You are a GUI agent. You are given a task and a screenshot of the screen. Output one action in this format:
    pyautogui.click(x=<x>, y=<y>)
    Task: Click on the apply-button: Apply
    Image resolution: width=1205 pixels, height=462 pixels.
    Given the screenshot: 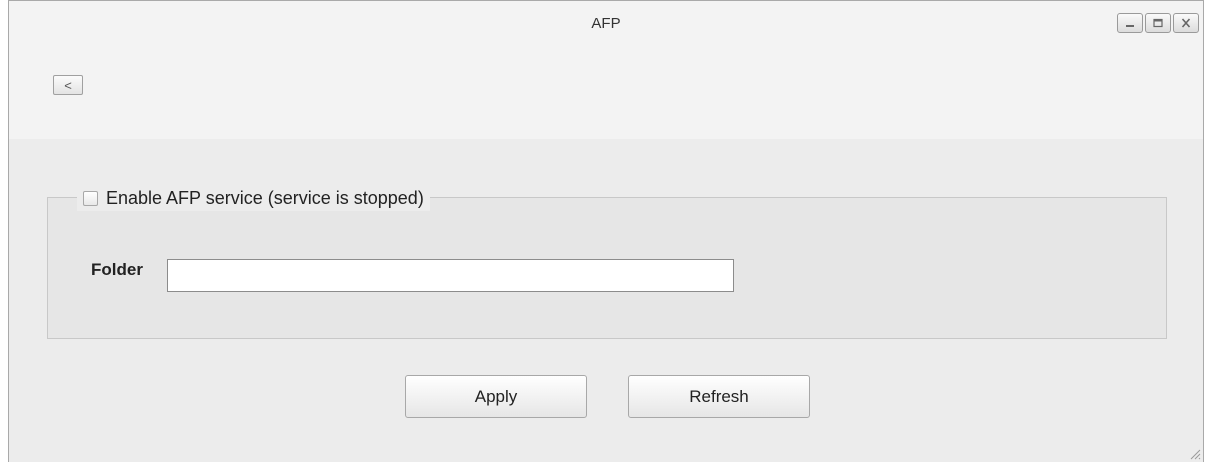 What is the action you would take?
    pyautogui.click(x=496, y=396)
    